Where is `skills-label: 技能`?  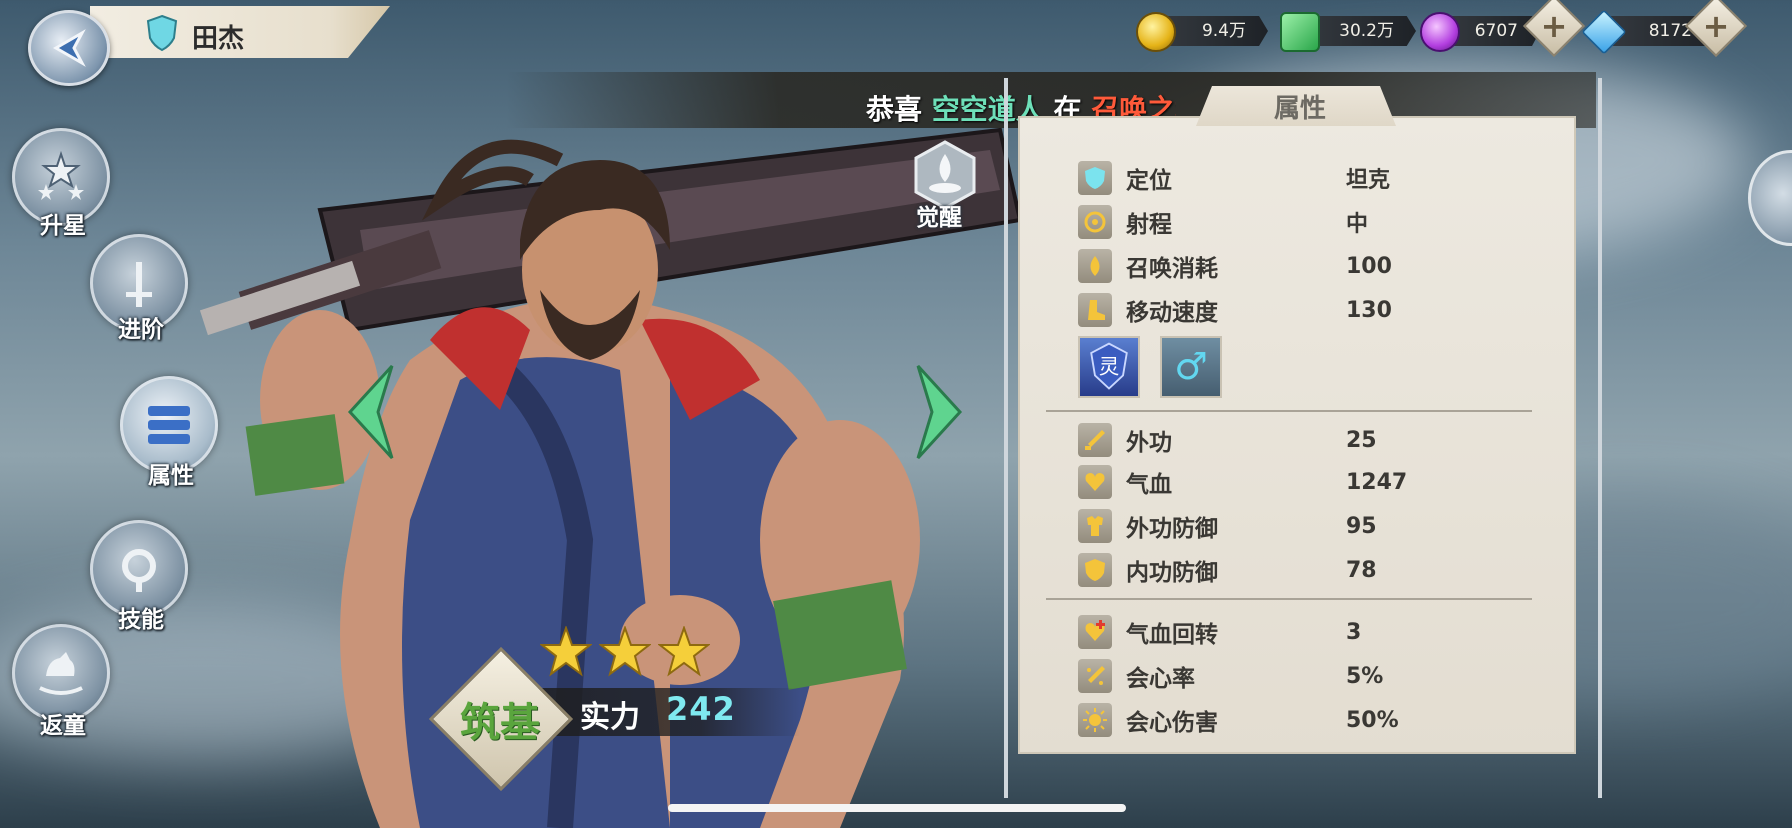
skills-label: 技能 is located at coordinates (141, 620).